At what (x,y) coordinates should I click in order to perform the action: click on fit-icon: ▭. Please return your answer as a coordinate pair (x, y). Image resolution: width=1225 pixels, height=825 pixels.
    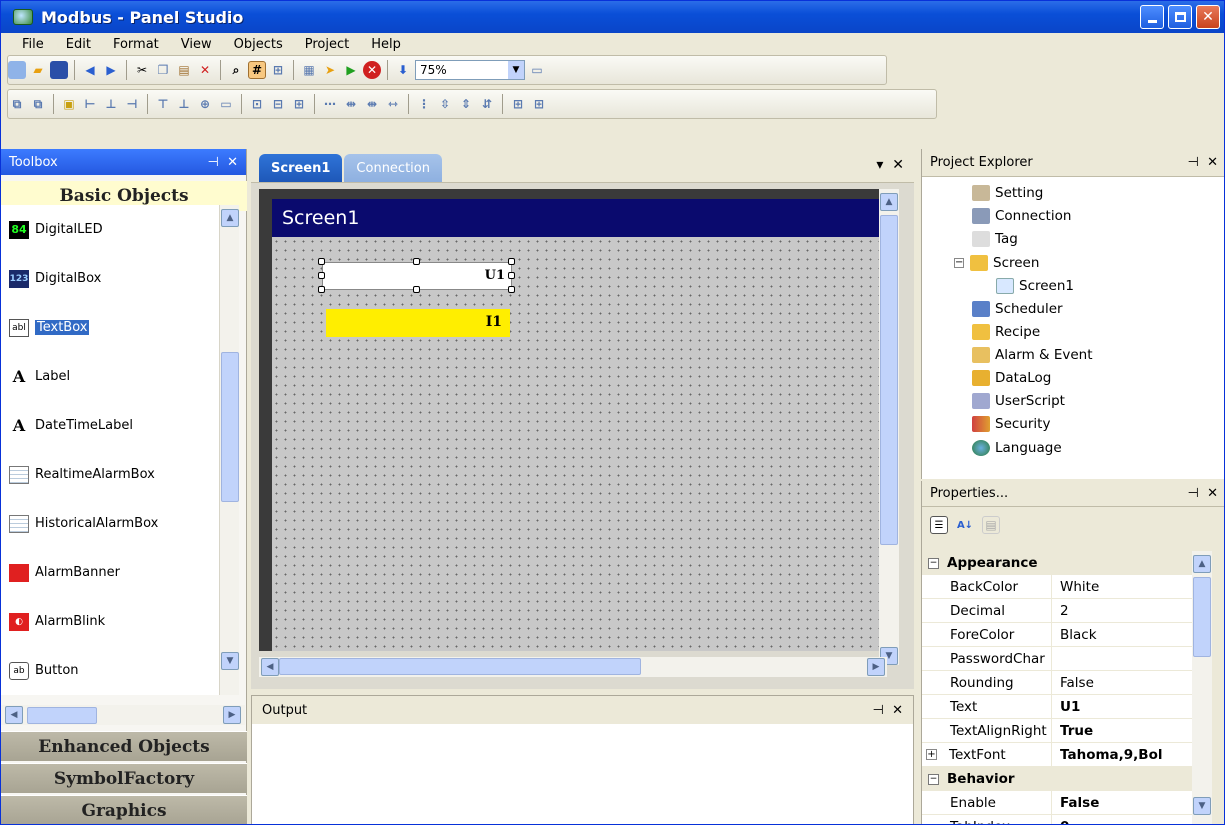
    Looking at the image, I should click on (537, 70).